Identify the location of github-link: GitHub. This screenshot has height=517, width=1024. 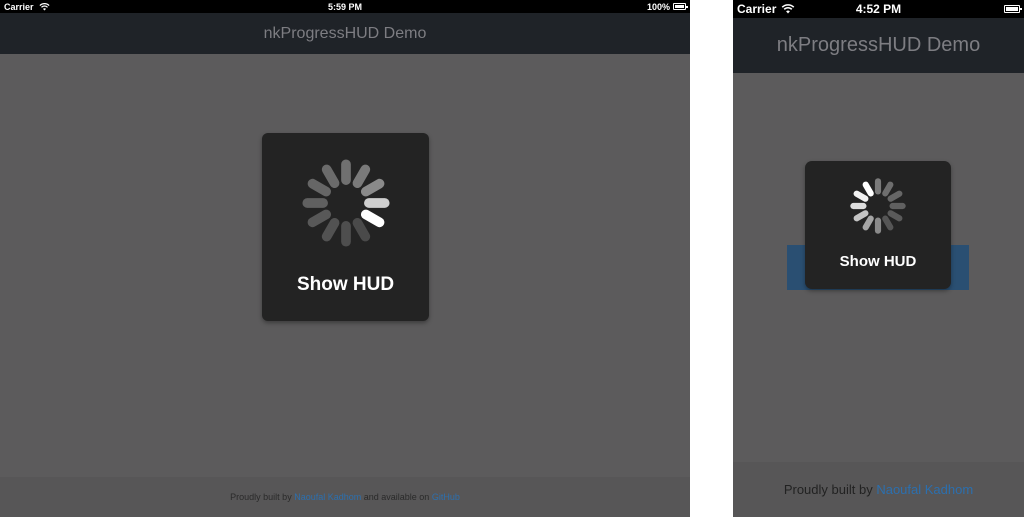
(446, 497).